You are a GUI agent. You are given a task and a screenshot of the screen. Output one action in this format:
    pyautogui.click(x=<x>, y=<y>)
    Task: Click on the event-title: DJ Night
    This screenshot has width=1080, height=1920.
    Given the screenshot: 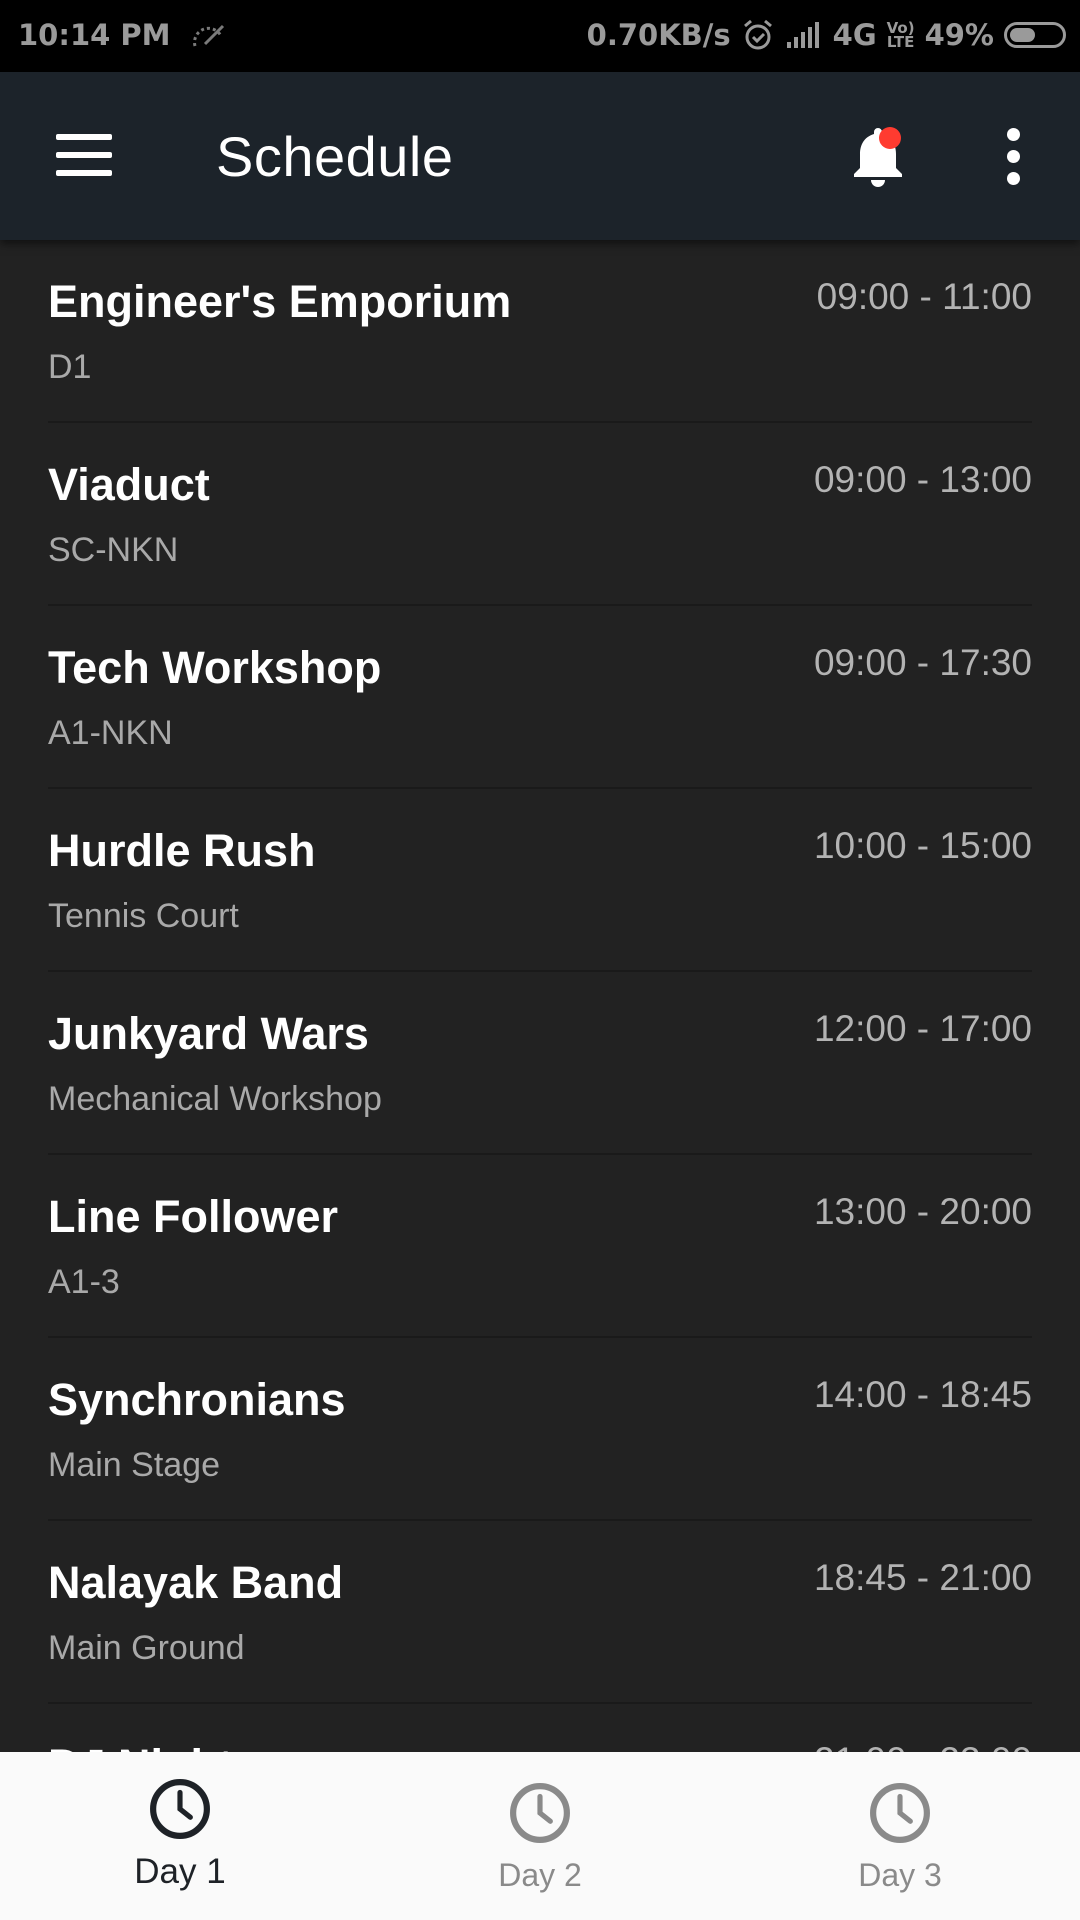 What is the action you would take?
    pyautogui.click(x=140, y=1746)
    